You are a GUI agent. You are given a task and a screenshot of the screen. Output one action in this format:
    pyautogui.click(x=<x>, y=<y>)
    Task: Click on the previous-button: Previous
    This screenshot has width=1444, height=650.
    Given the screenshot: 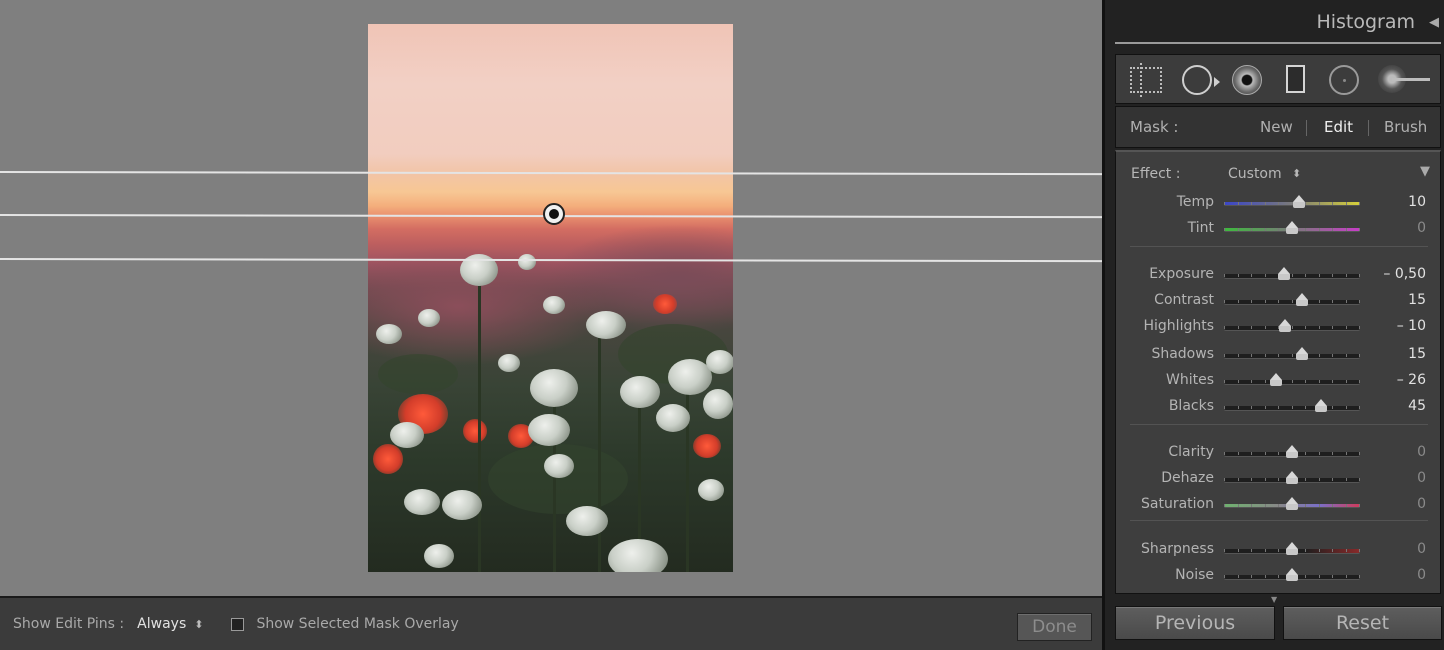 What is the action you would take?
    pyautogui.click(x=1195, y=623)
    